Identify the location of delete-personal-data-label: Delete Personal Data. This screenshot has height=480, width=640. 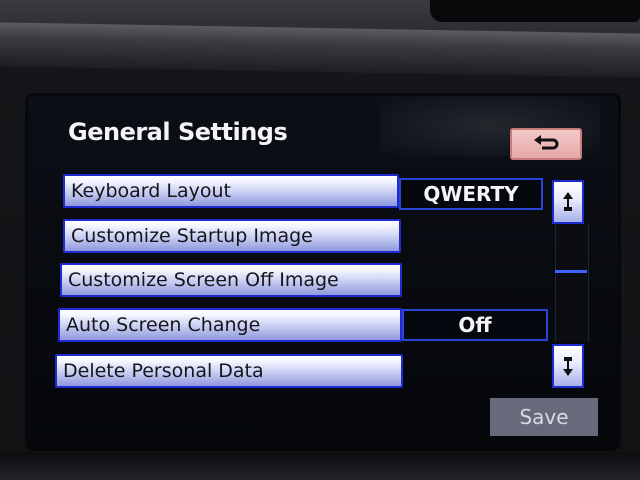
(163, 371).